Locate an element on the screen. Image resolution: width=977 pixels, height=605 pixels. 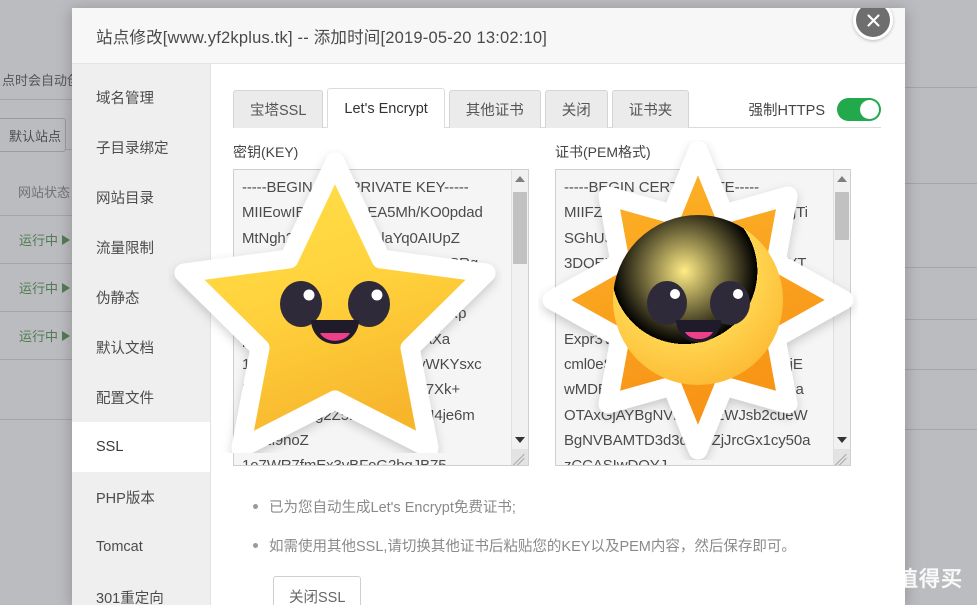
close-ssl-label: 关闭SSL is located at coordinates (317, 597).